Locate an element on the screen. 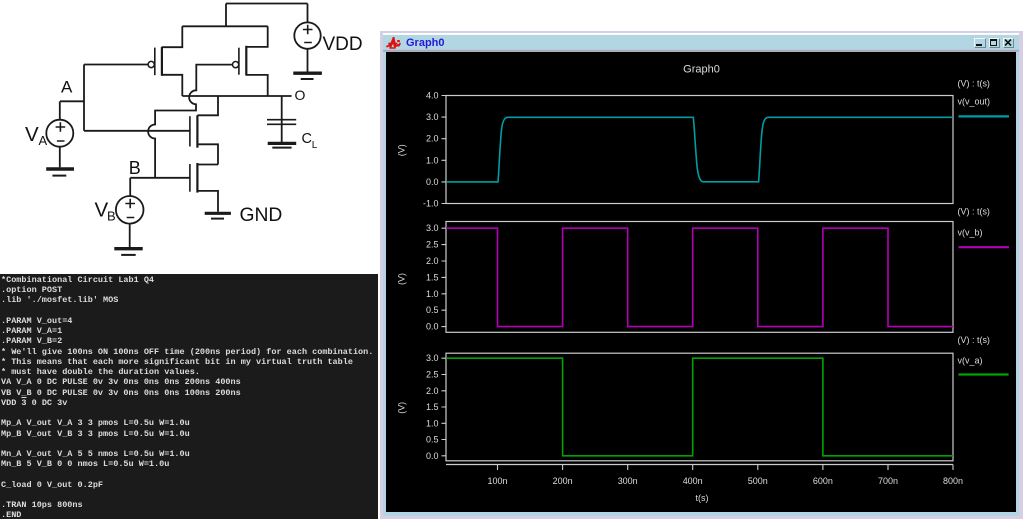 This screenshot has height=519, width=1023. svg-text: O is located at coordinates (300, 95).